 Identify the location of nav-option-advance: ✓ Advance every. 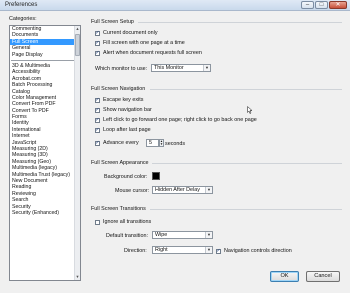
(117, 143).